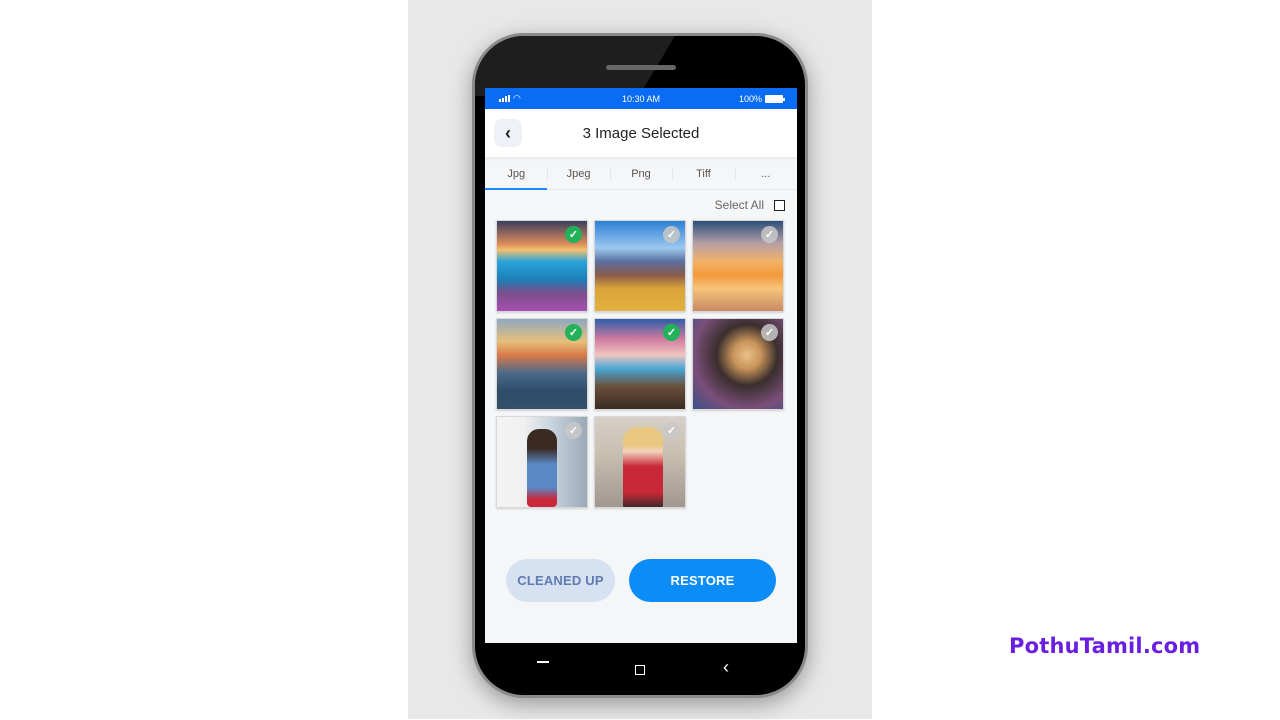  I want to click on android-nav-bar: ‹, so click(640, 668).